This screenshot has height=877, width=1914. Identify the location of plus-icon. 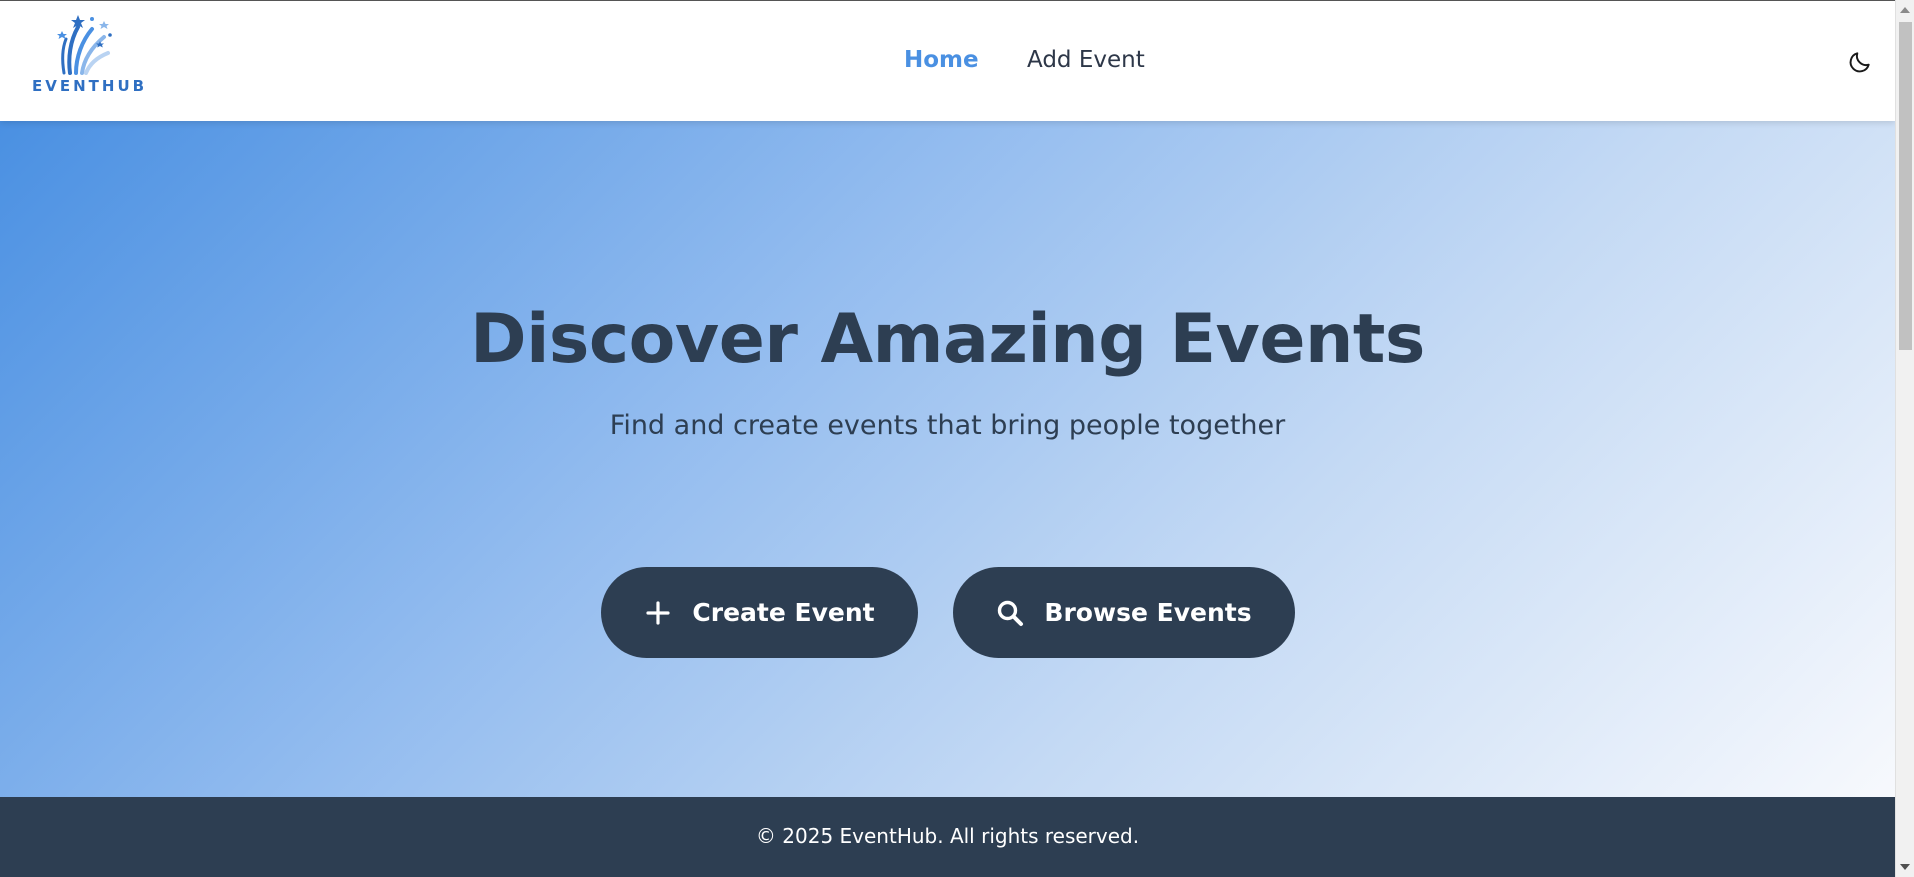
(658, 613).